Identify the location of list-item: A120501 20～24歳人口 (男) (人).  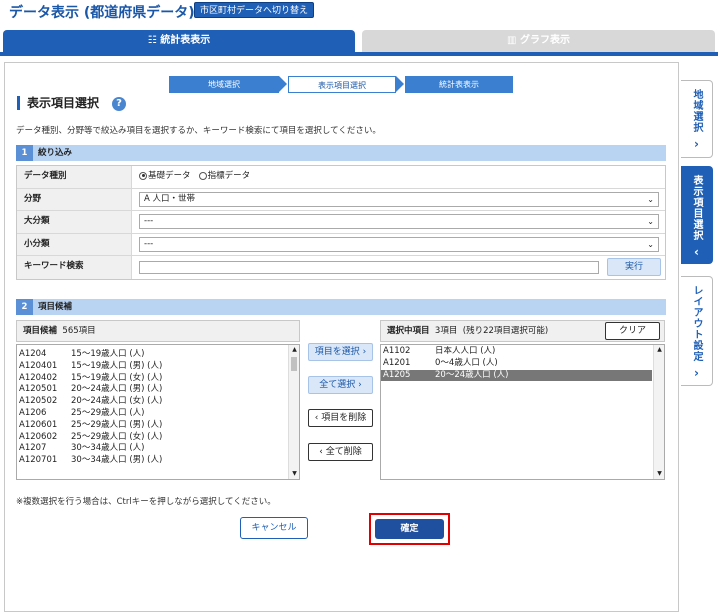
(152, 390).